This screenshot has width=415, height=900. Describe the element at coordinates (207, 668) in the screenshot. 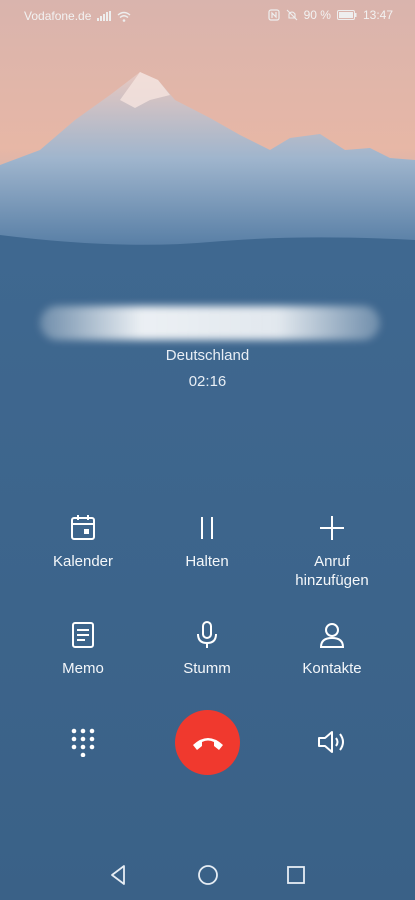

I see `mute-label: Stumm` at that location.